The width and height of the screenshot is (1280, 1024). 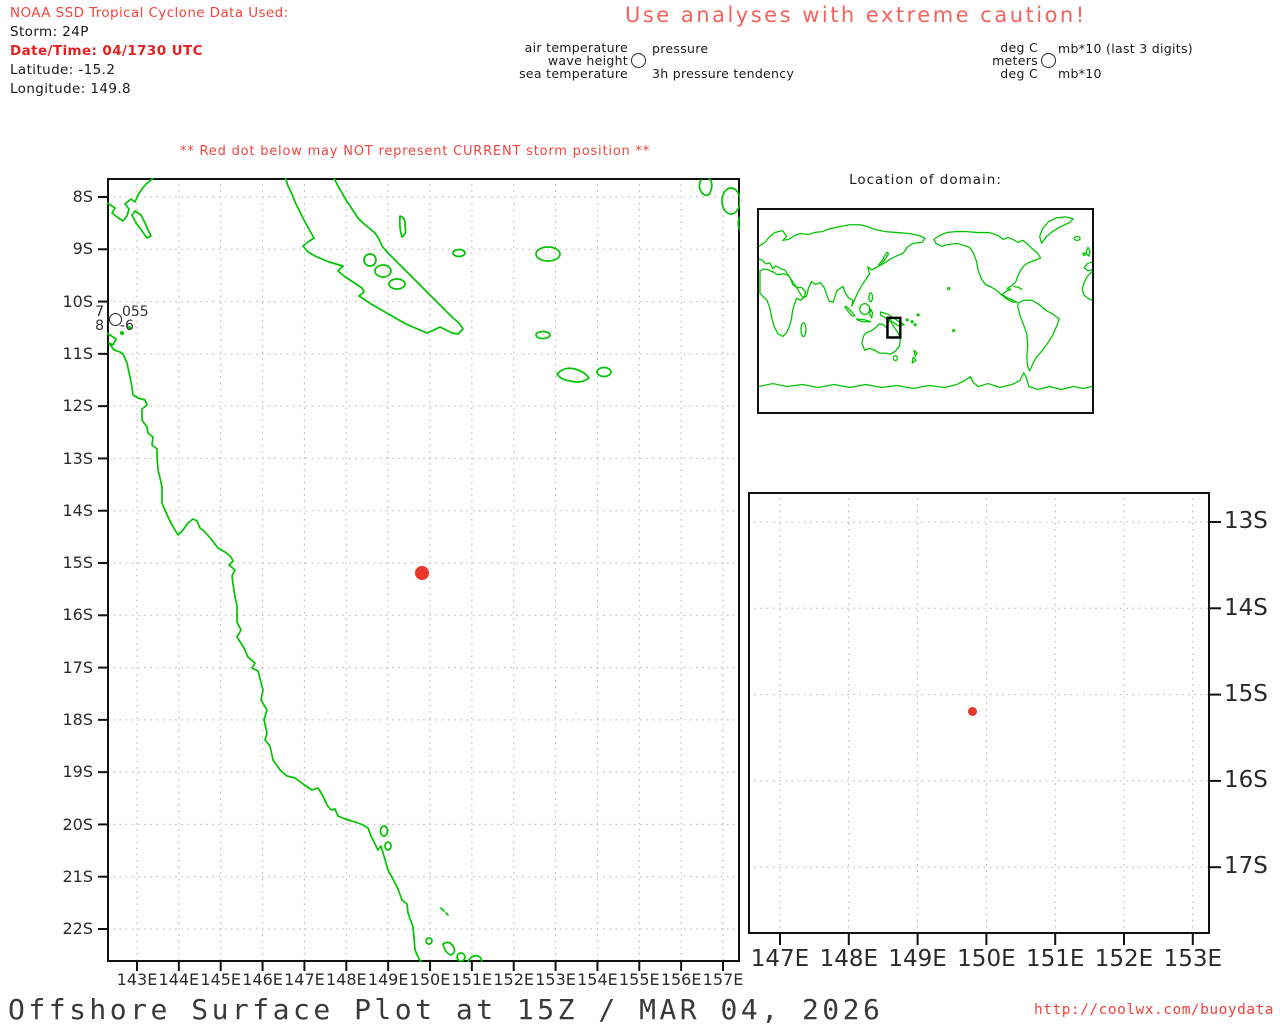 What do you see at coordinates (723, 73) in the screenshot?
I see `legend-pressure-tendency-label: 3h pressure tendency` at bounding box center [723, 73].